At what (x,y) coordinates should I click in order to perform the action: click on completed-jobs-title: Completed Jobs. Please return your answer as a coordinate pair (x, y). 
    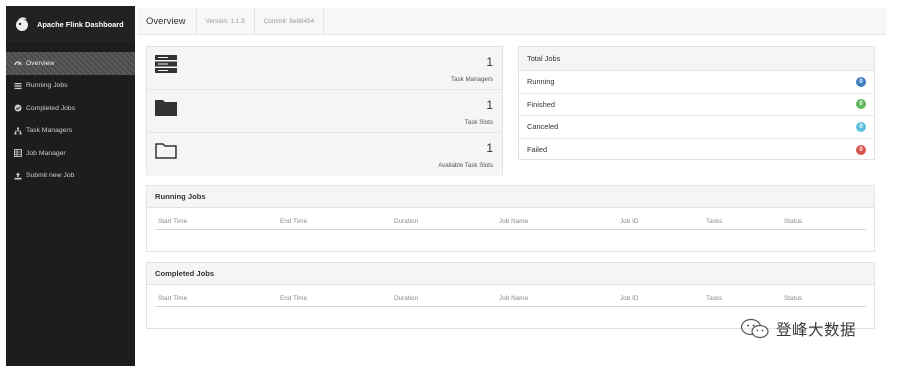
    Looking at the image, I should click on (510, 274).